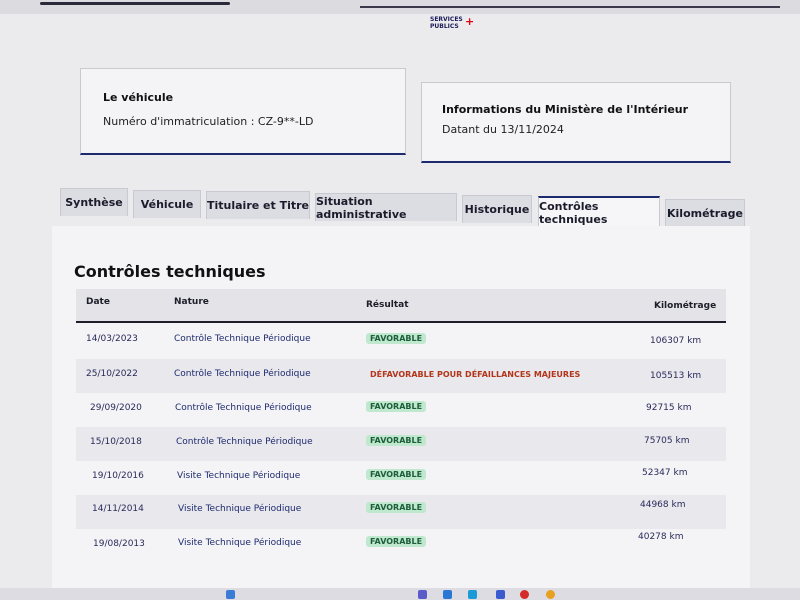 This screenshot has width=800, height=600. What do you see at coordinates (667, 441) in the screenshot?
I see `row-km: 75705 km` at bounding box center [667, 441].